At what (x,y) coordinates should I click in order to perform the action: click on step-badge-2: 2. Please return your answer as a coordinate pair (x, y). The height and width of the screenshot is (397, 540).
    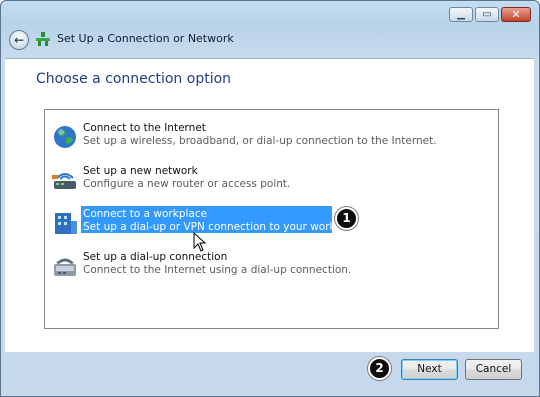
    Looking at the image, I should click on (379, 368).